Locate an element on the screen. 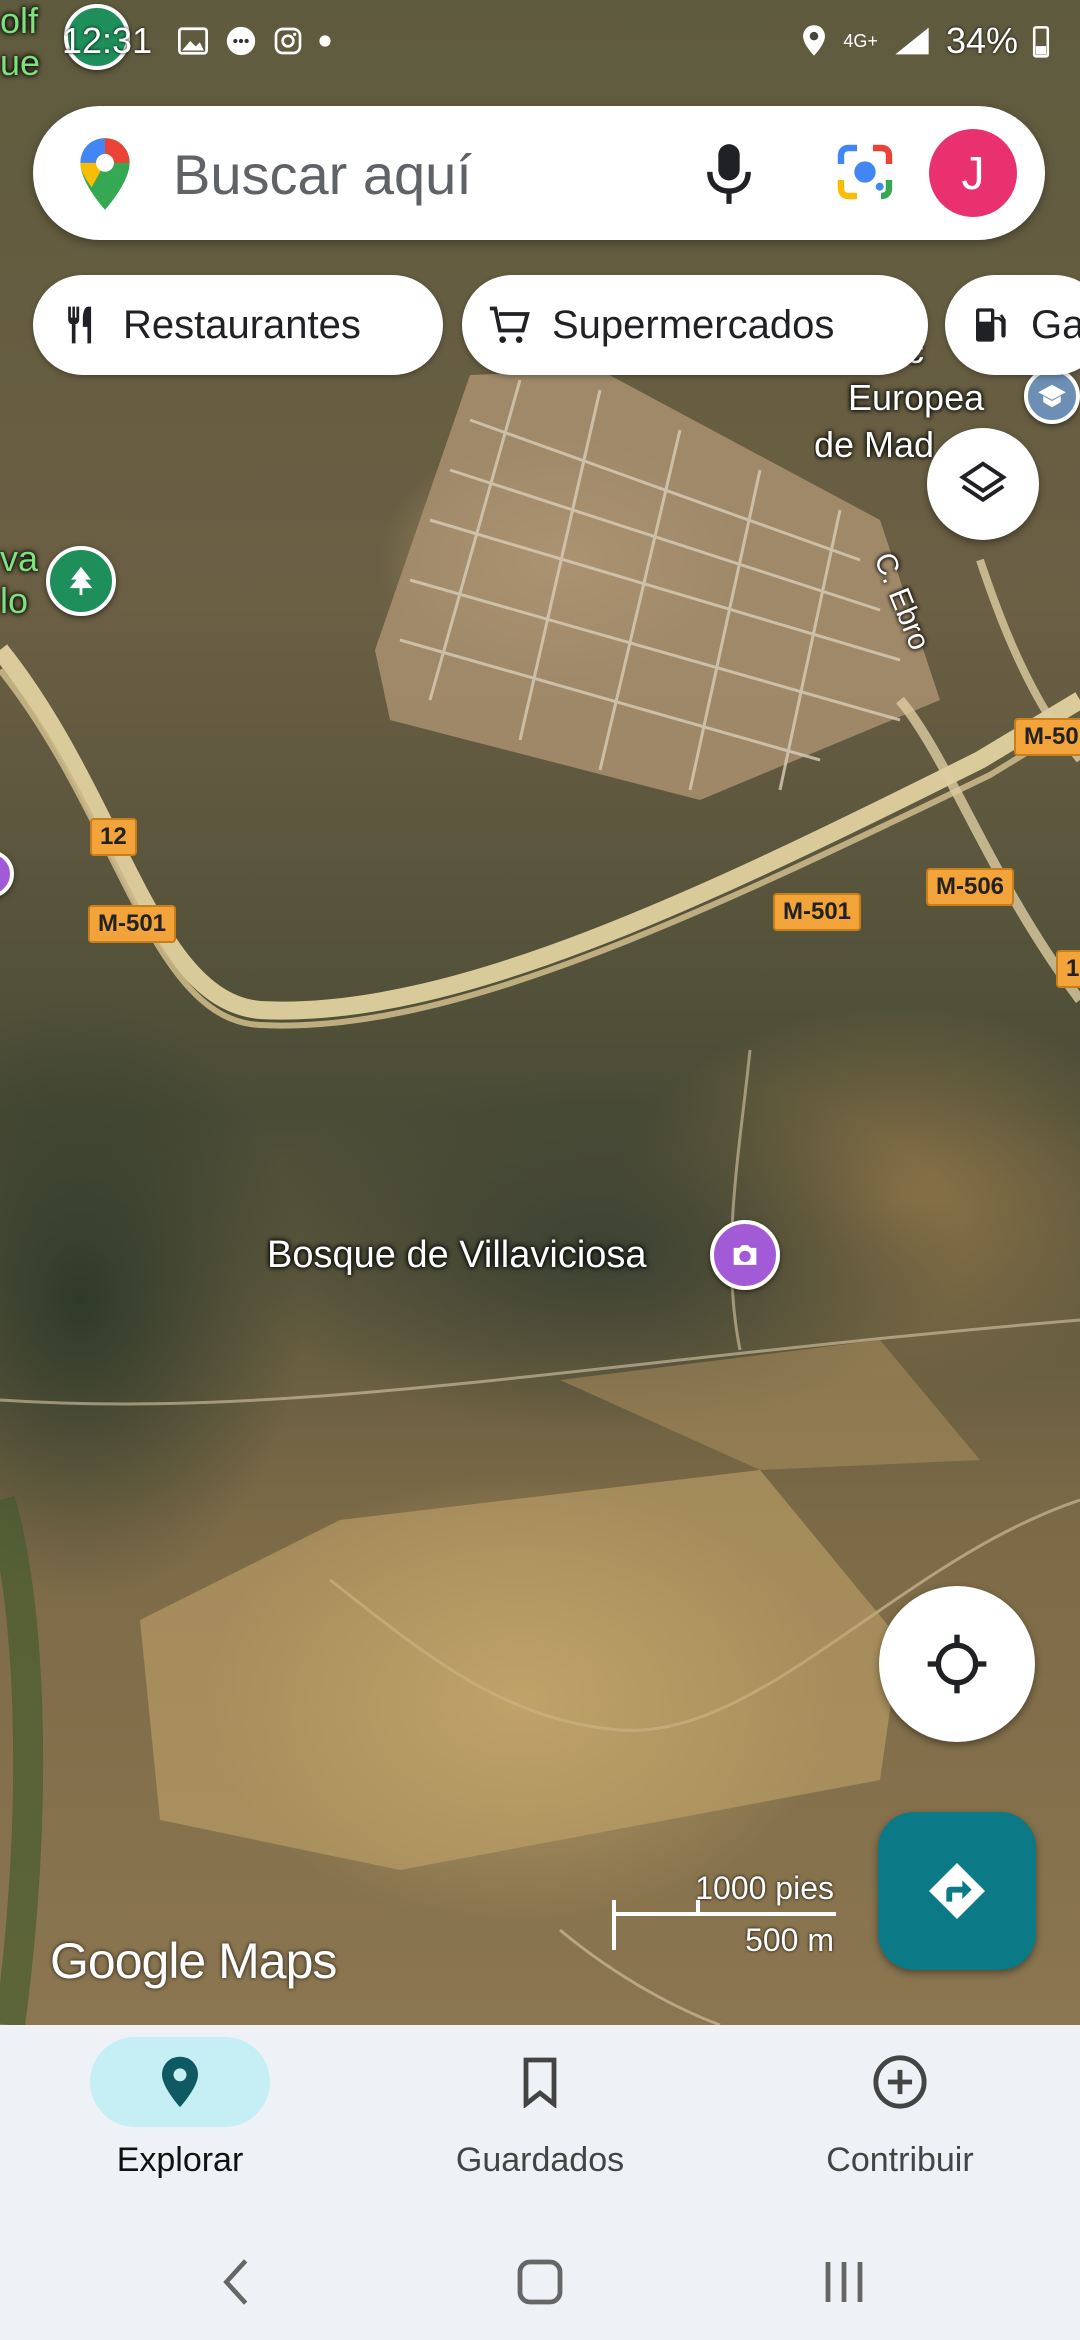  directions-icon is located at coordinates (957, 1891).